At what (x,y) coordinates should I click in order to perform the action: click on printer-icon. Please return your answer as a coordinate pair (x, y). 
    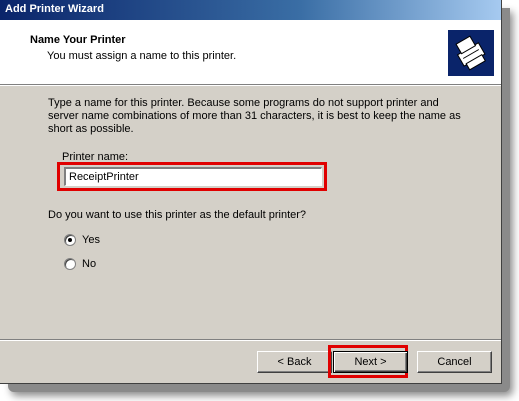
    Looking at the image, I should click on (471, 53).